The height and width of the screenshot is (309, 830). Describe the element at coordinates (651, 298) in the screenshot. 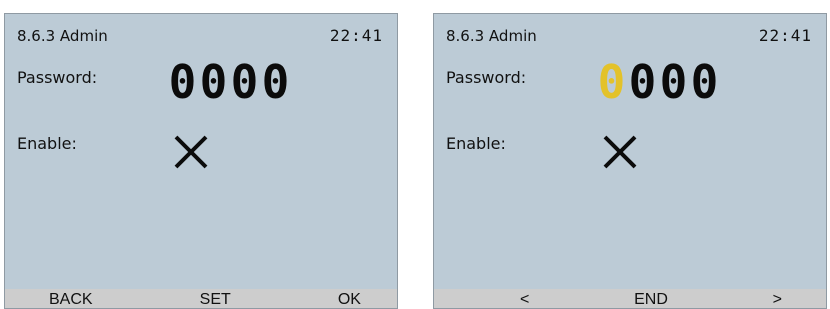

I see `end-softkey: END` at that location.